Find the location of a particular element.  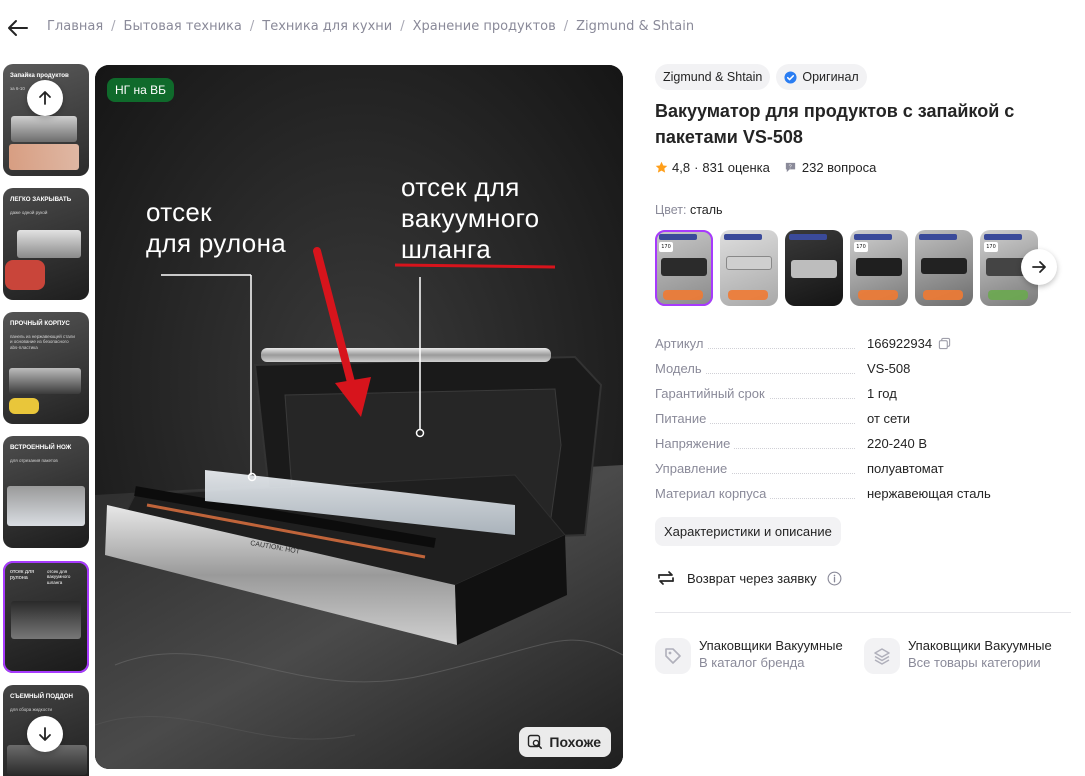

return-arrows-icon is located at coordinates (666, 578).